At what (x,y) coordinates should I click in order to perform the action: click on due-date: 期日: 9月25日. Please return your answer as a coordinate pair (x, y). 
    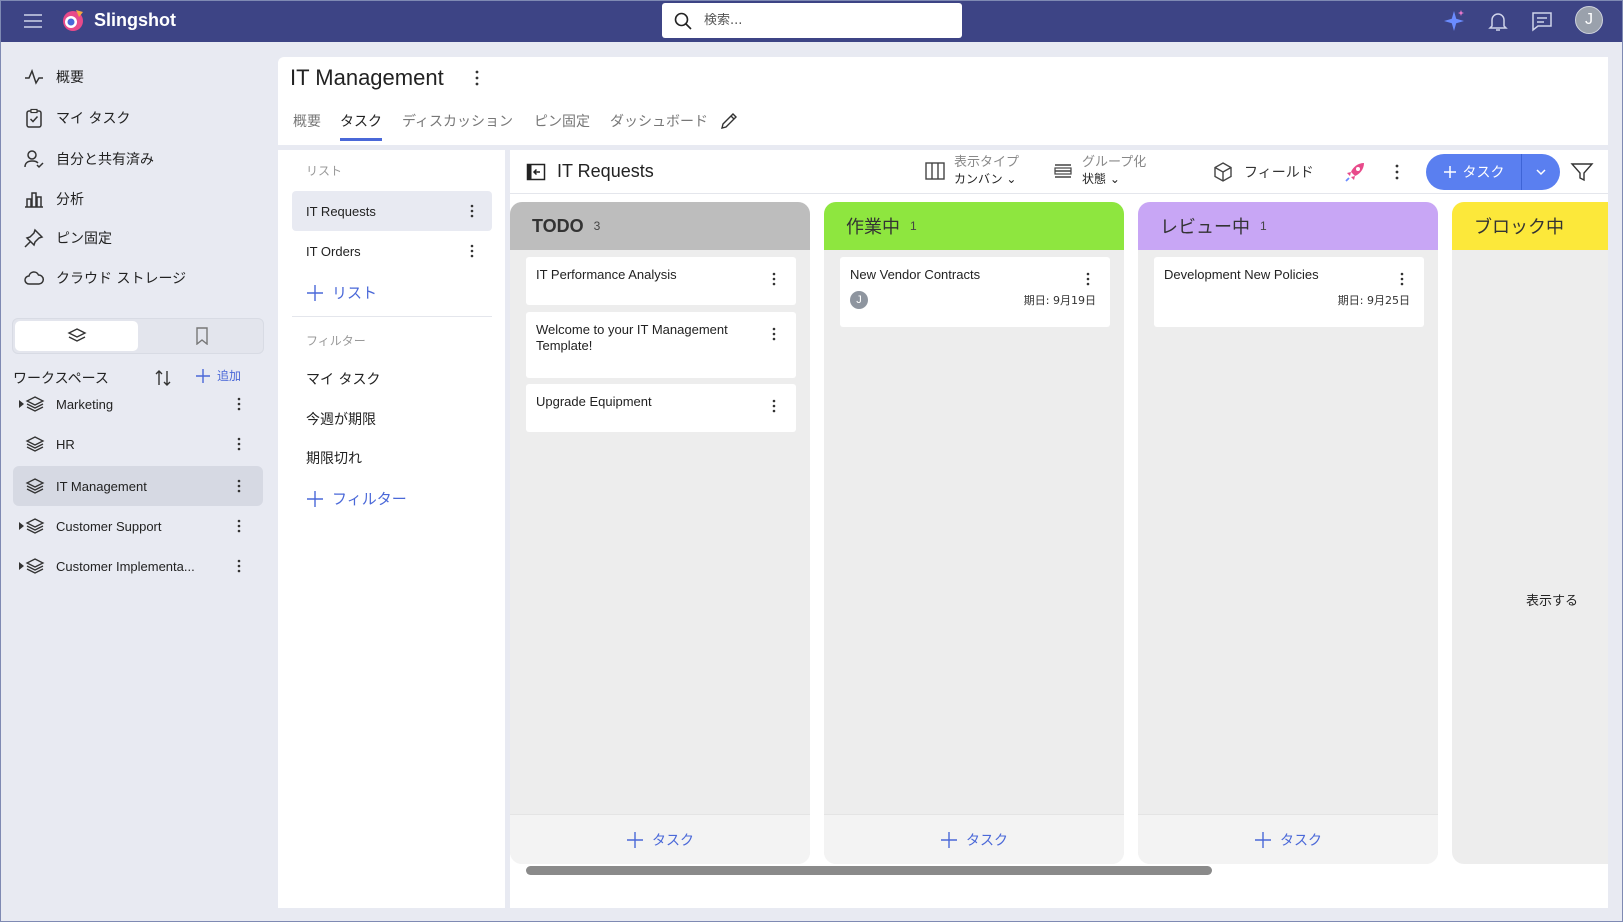
    Looking at the image, I should click on (1373, 300).